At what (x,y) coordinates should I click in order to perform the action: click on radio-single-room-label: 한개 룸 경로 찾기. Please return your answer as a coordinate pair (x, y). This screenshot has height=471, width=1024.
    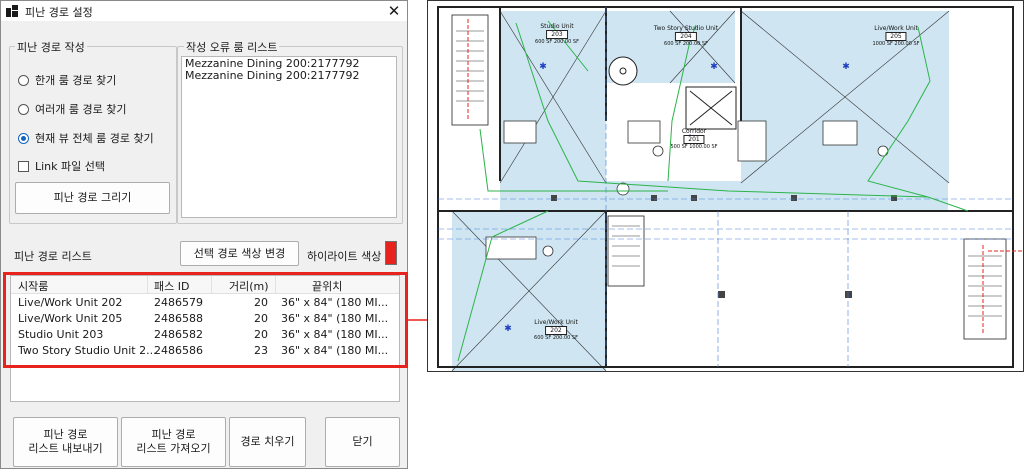
    Looking at the image, I should click on (76, 80).